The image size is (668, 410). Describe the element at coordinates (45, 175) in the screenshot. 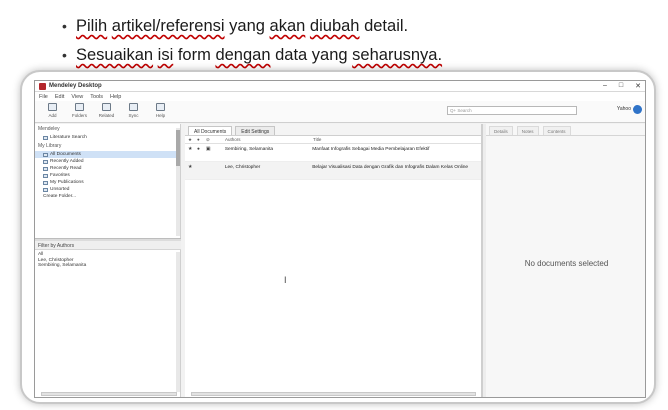

I see `star-icon` at that location.